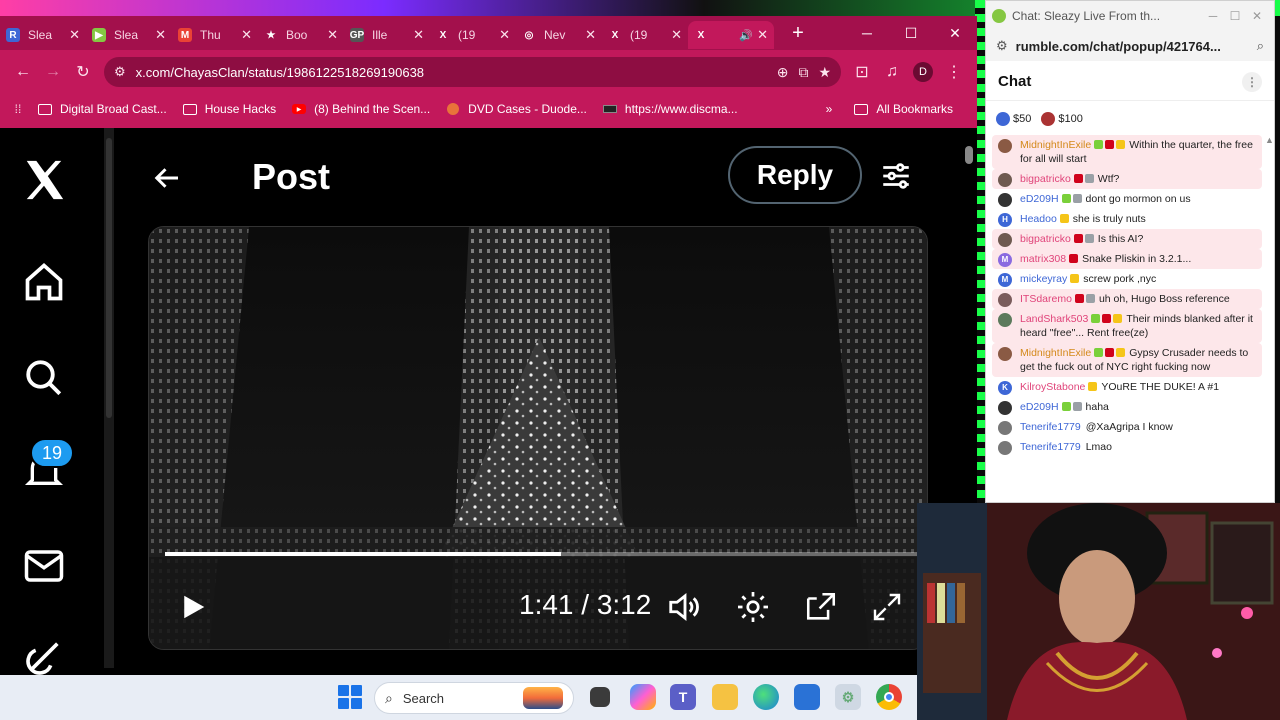 The height and width of the screenshot is (720, 1280). I want to click on windows-start-icon, so click(350, 697).